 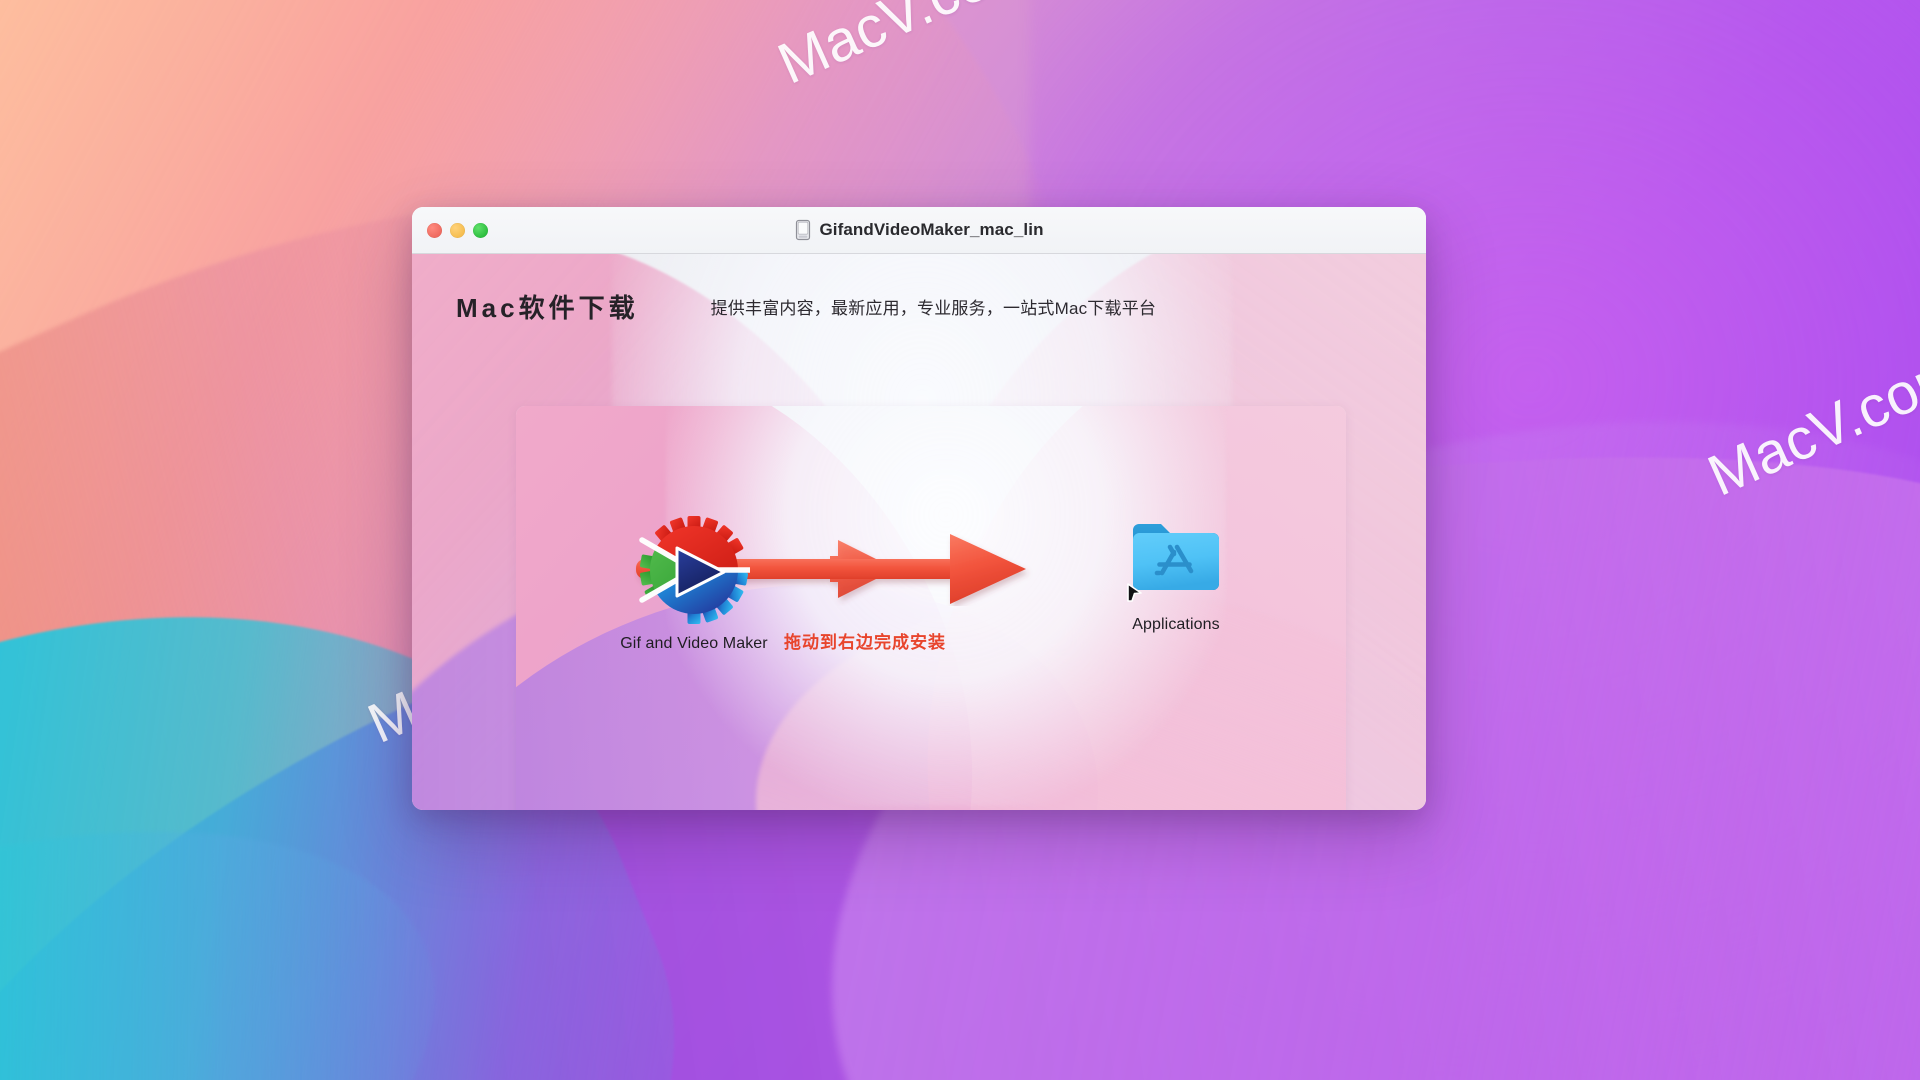 I want to click on traffic-light-buttons, so click(x=457, y=230).